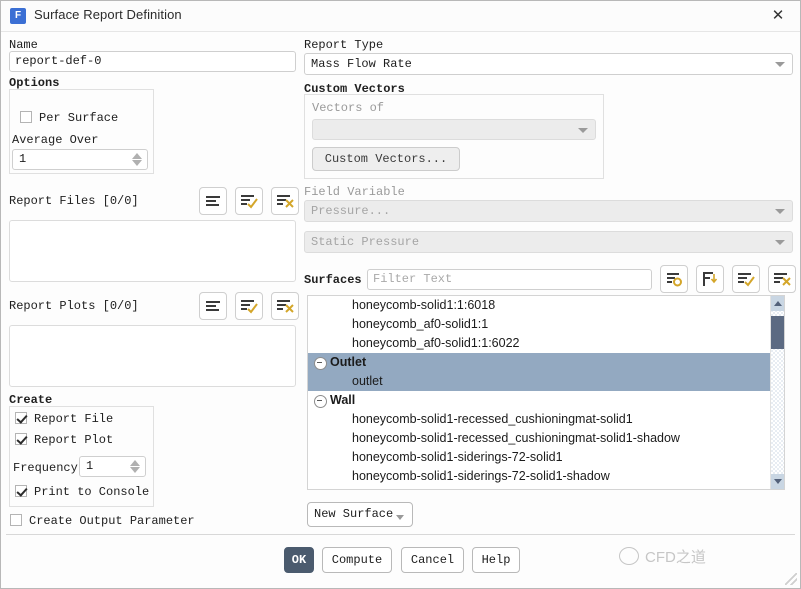  I want to click on report-type-value: Mass Flow Rate, so click(361, 64).